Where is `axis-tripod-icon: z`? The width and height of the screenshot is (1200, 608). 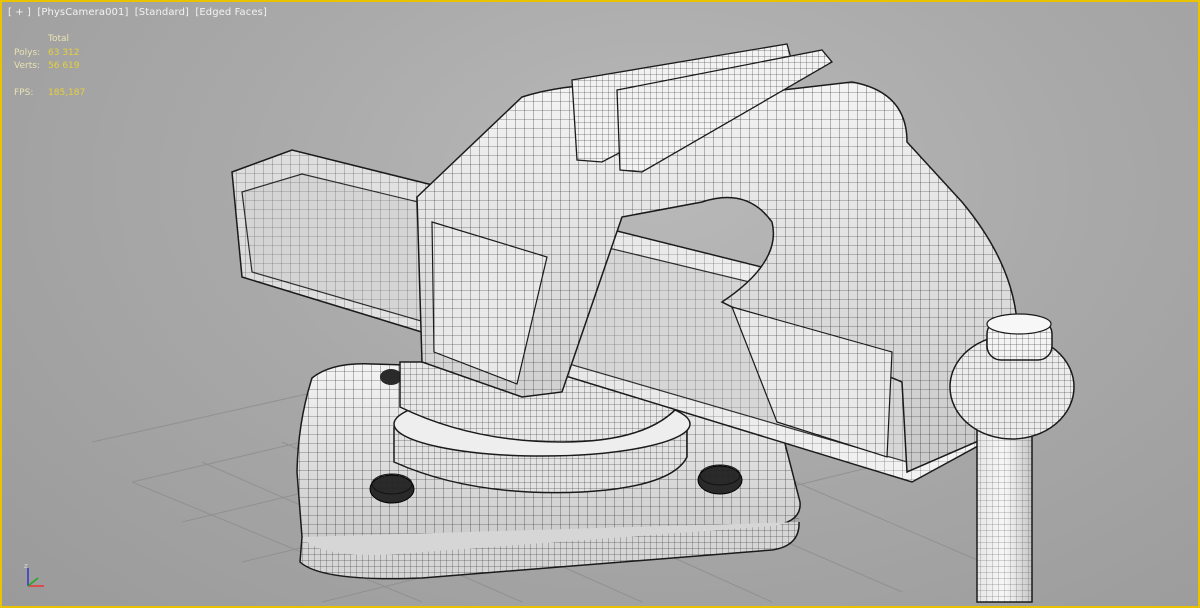
axis-tripod-icon: z is located at coordinates (34, 574).